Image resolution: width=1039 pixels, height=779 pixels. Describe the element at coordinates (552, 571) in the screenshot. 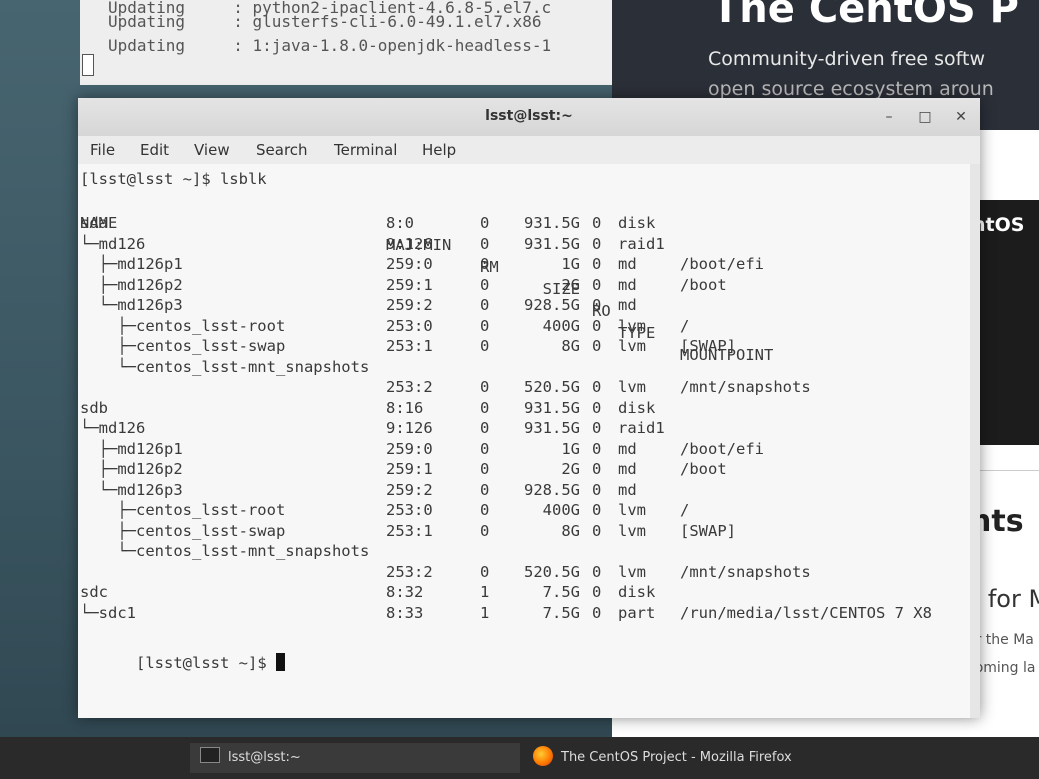

I see `cell-size: 520.5G` at that location.